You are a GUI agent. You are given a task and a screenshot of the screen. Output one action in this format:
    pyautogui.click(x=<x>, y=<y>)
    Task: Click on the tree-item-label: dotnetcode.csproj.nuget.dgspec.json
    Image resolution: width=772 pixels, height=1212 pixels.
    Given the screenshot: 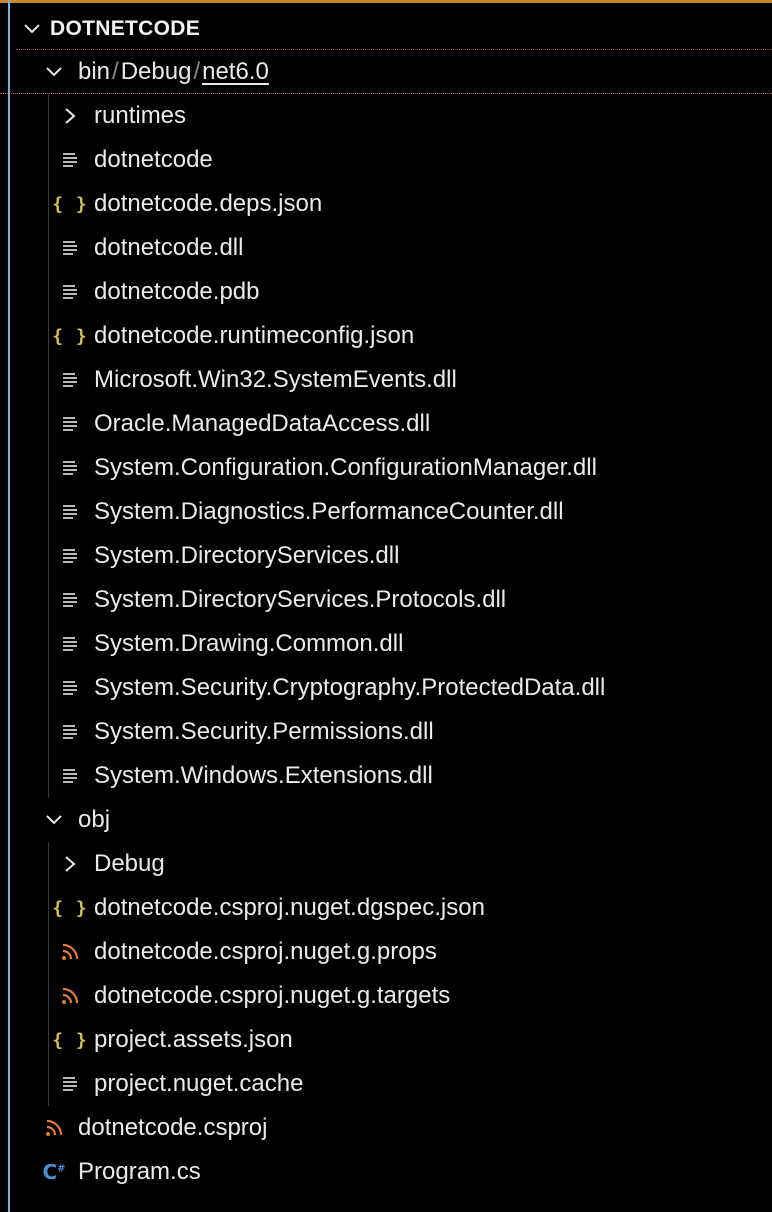 What is the action you would take?
    pyautogui.click(x=289, y=907)
    